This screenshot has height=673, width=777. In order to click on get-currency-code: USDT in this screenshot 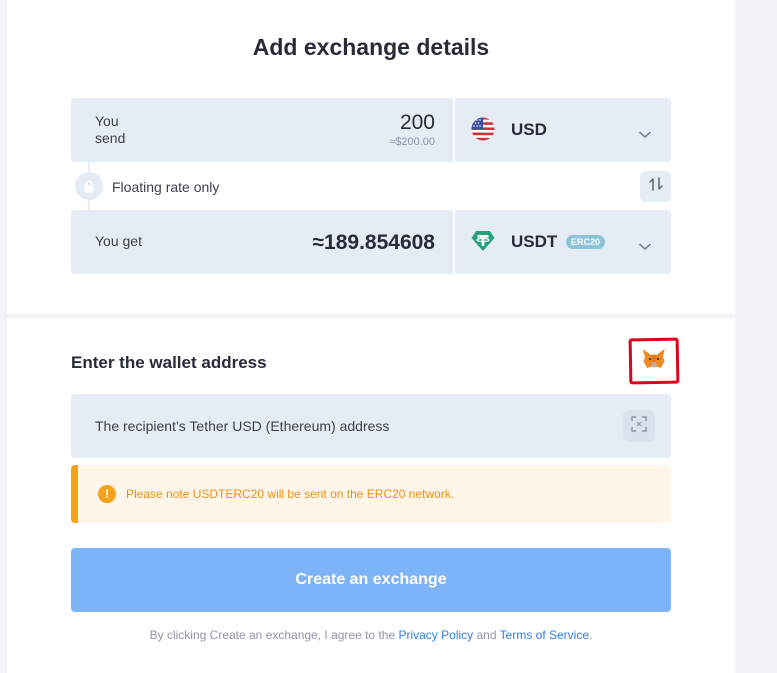, I will do `click(534, 241)`.